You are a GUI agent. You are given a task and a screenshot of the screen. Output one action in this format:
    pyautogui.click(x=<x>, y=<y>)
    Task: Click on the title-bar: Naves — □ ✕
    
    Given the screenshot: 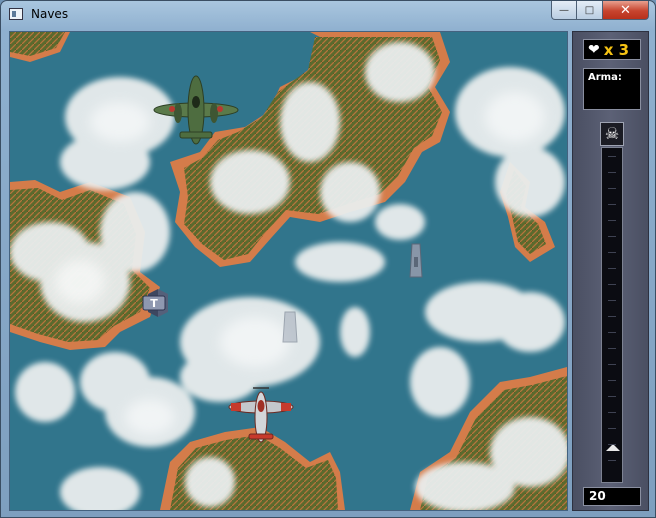 What is the action you would take?
    pyautogui.click(x=328, y=15)
    